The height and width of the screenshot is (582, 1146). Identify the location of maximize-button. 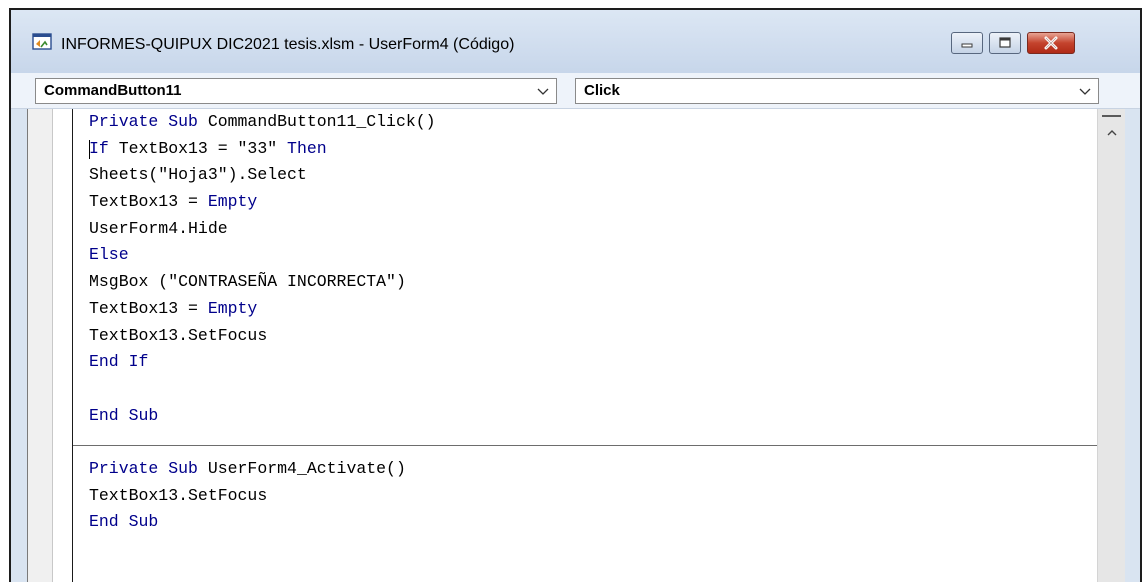
(1005, 43).